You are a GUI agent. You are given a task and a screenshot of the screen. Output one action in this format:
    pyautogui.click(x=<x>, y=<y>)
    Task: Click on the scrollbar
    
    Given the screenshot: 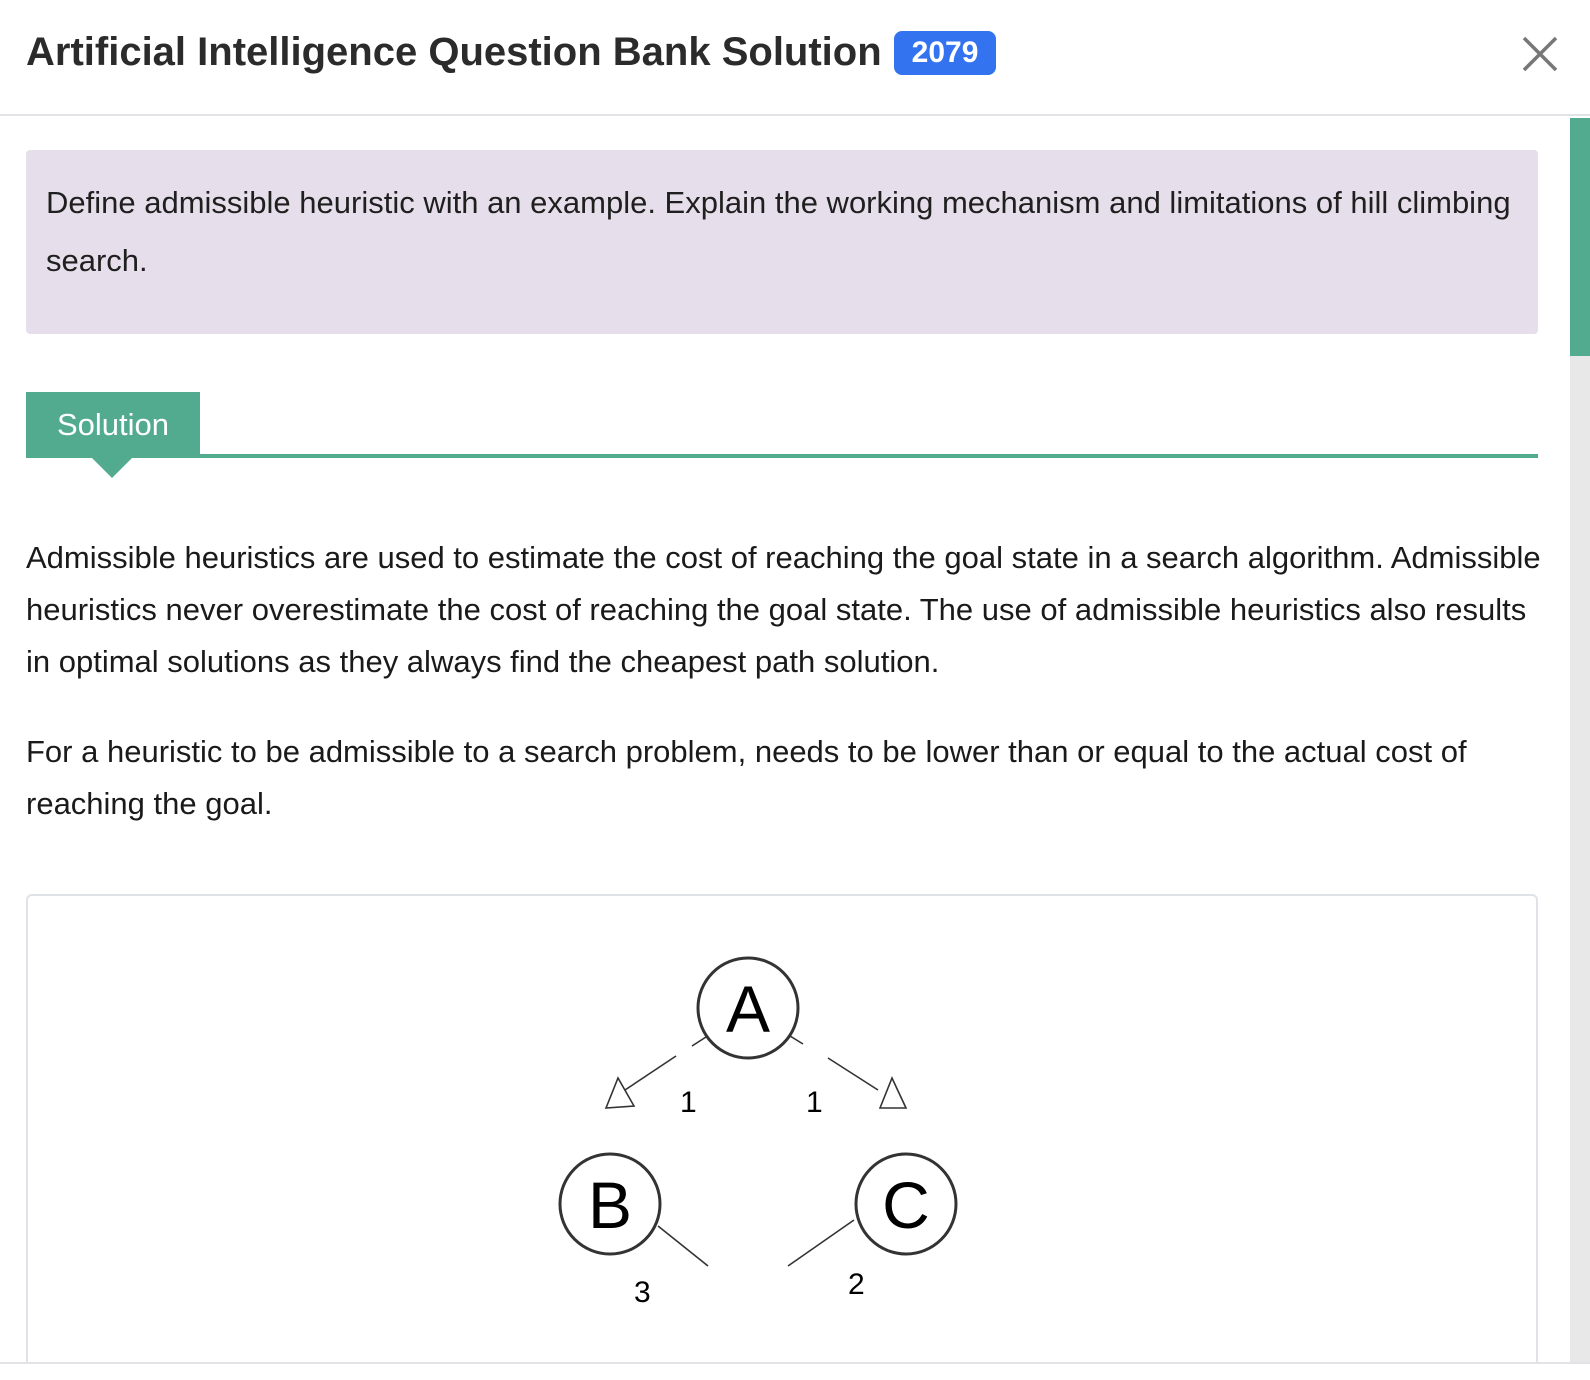 What is the action you would take?
    pyautogui.click(x=1580, y=740)
    